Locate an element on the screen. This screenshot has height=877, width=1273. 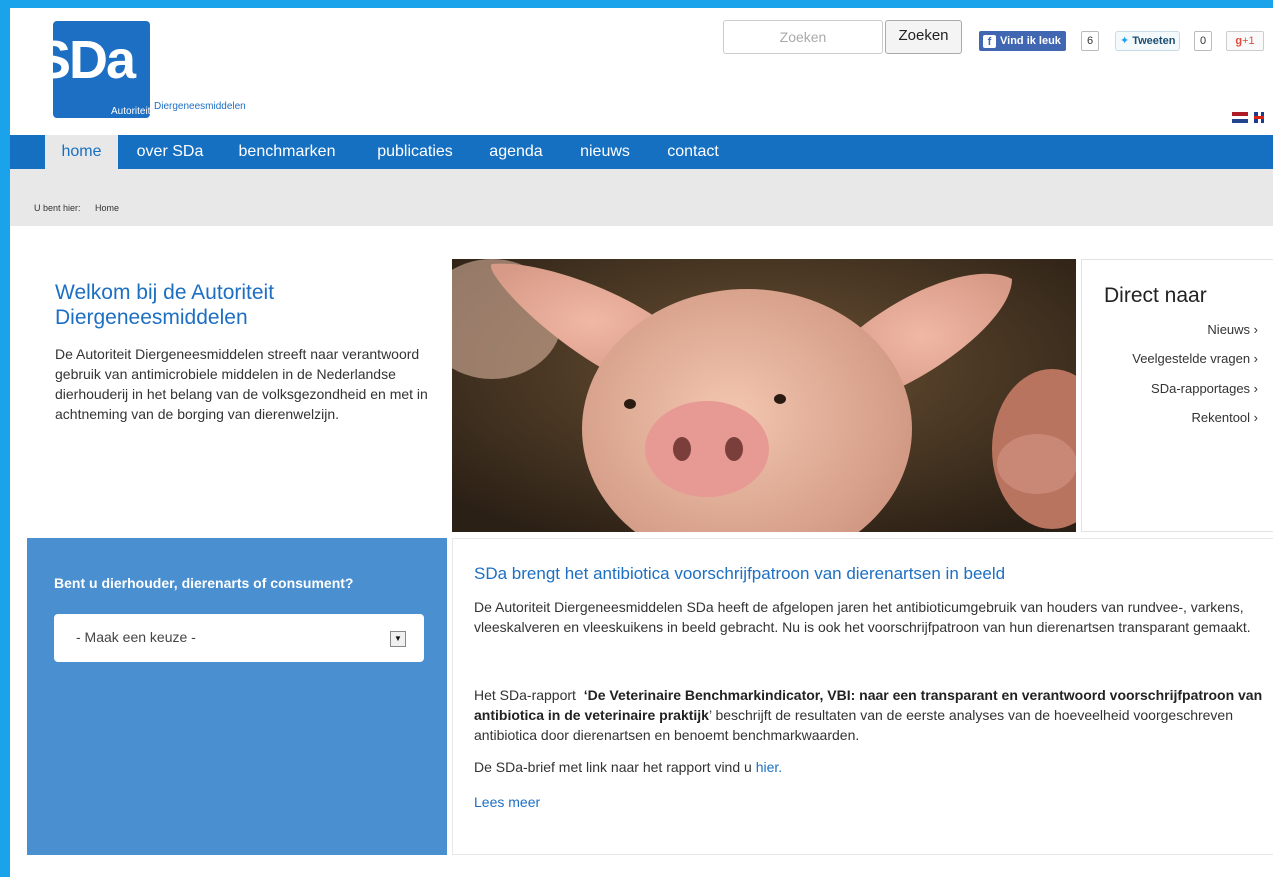
facebook-icon: f is located at coordinates (989, 41).